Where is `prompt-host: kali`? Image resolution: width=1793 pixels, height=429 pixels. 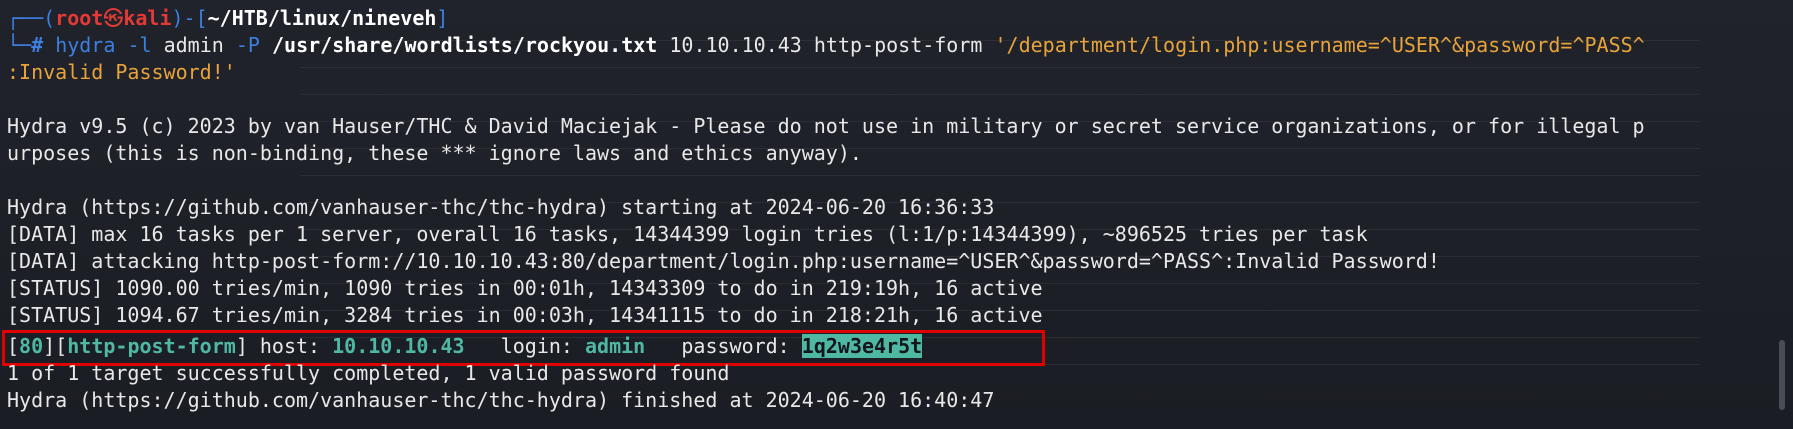 prompt-host: kali is located at coordinates (147, 18).